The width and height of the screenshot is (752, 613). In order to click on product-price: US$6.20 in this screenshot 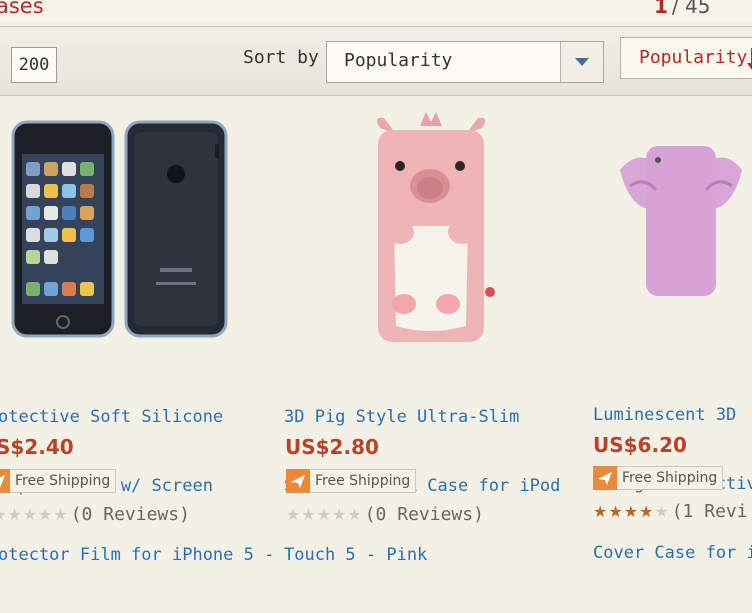, I will do `click(640, 445)`.